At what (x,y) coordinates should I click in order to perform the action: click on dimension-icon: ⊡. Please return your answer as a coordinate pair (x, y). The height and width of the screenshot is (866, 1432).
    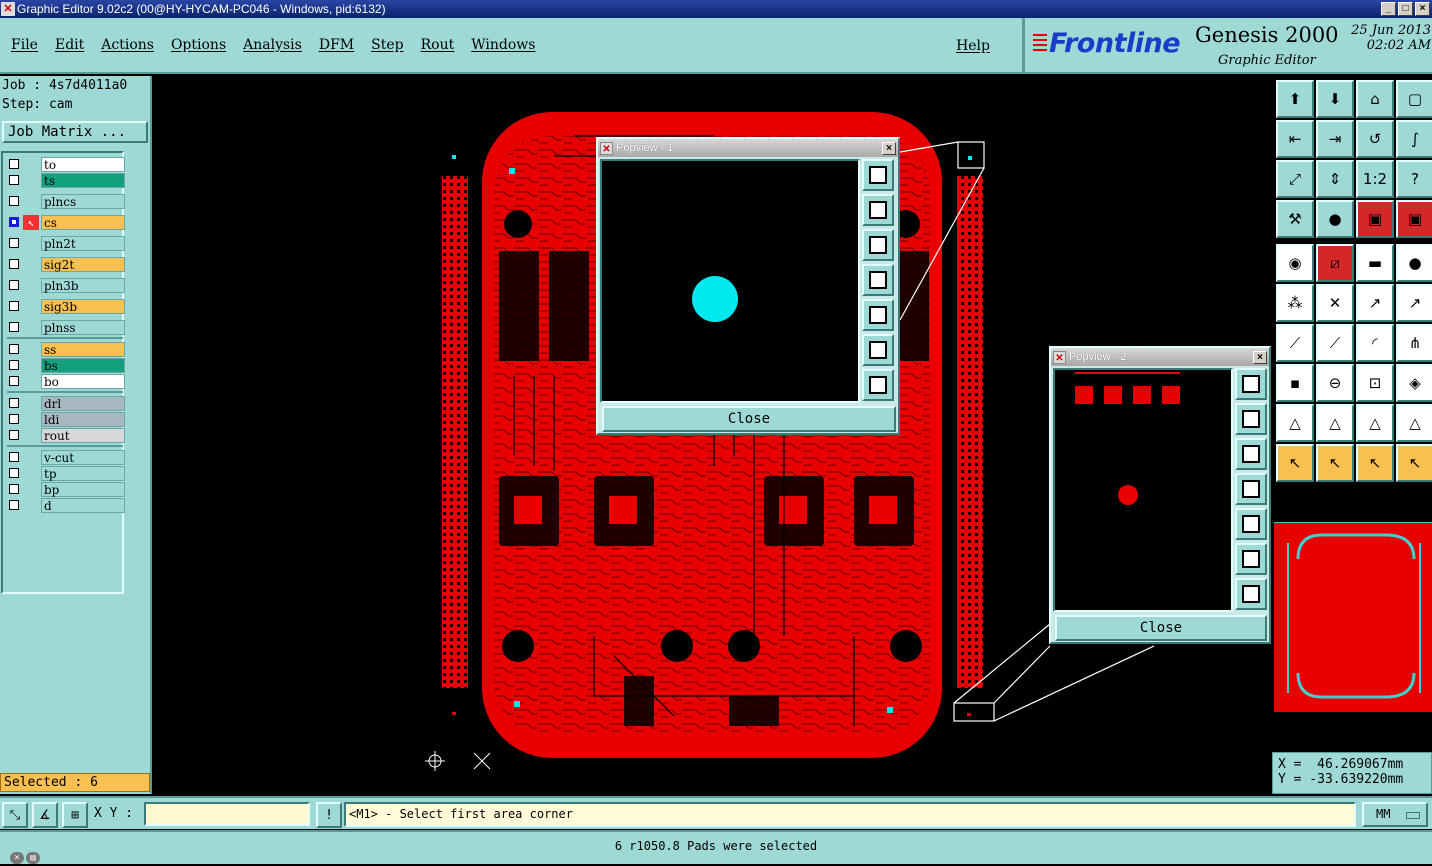
    Looking at the image, I should click on (1375, 383).